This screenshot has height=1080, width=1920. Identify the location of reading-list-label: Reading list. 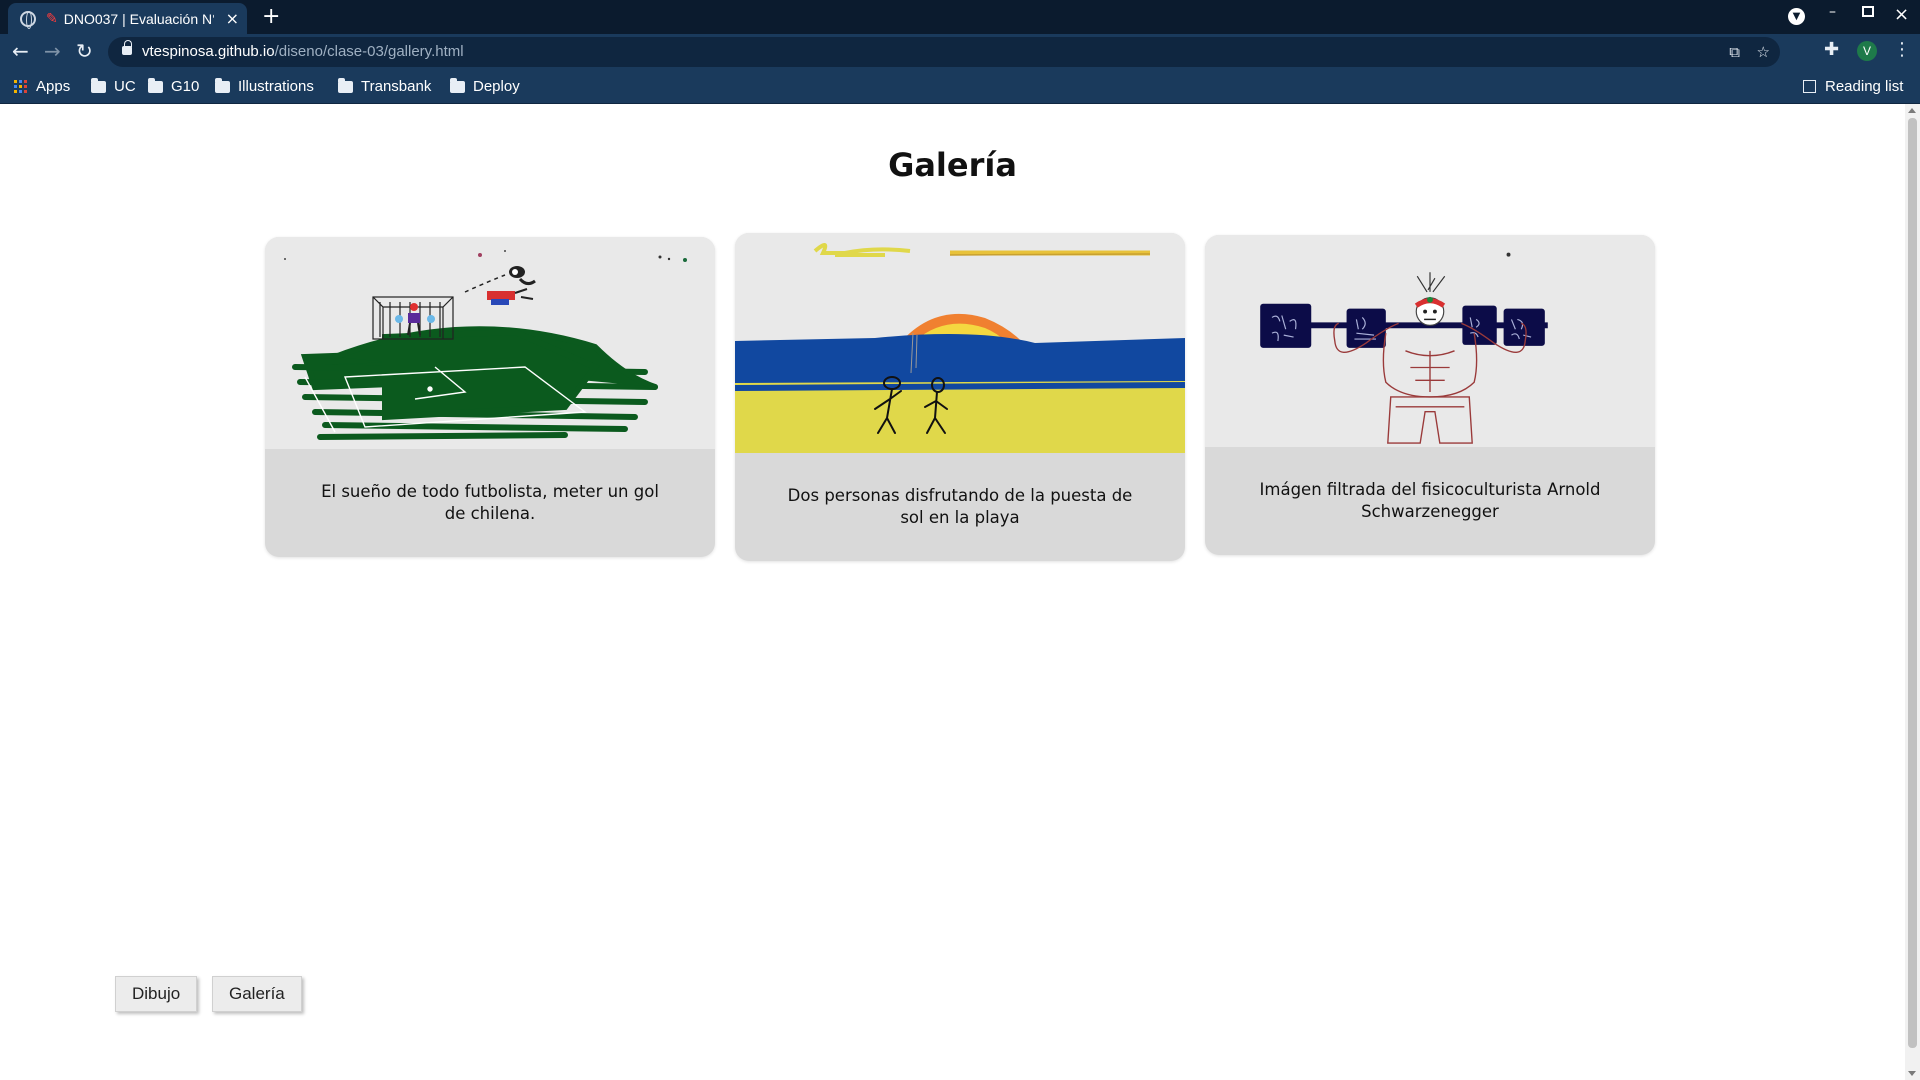
(1864, 86).